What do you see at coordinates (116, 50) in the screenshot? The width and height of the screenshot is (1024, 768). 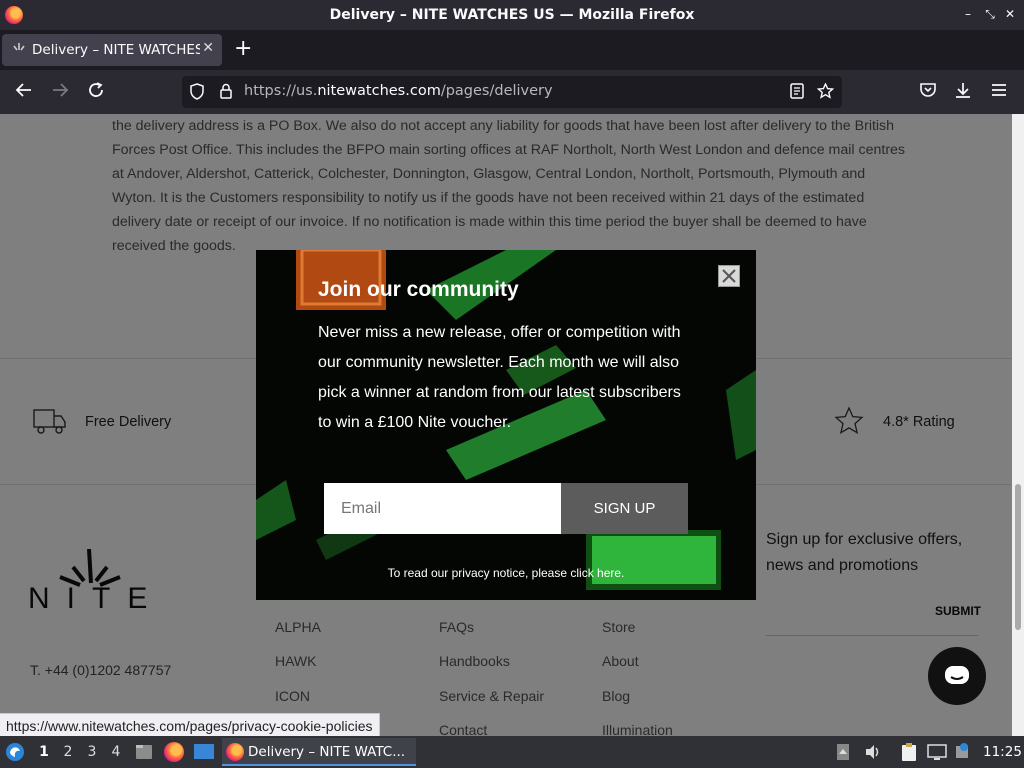 I see `tab-label: Delivery – NITE WATCHES US` at bounding box center [116, 50].